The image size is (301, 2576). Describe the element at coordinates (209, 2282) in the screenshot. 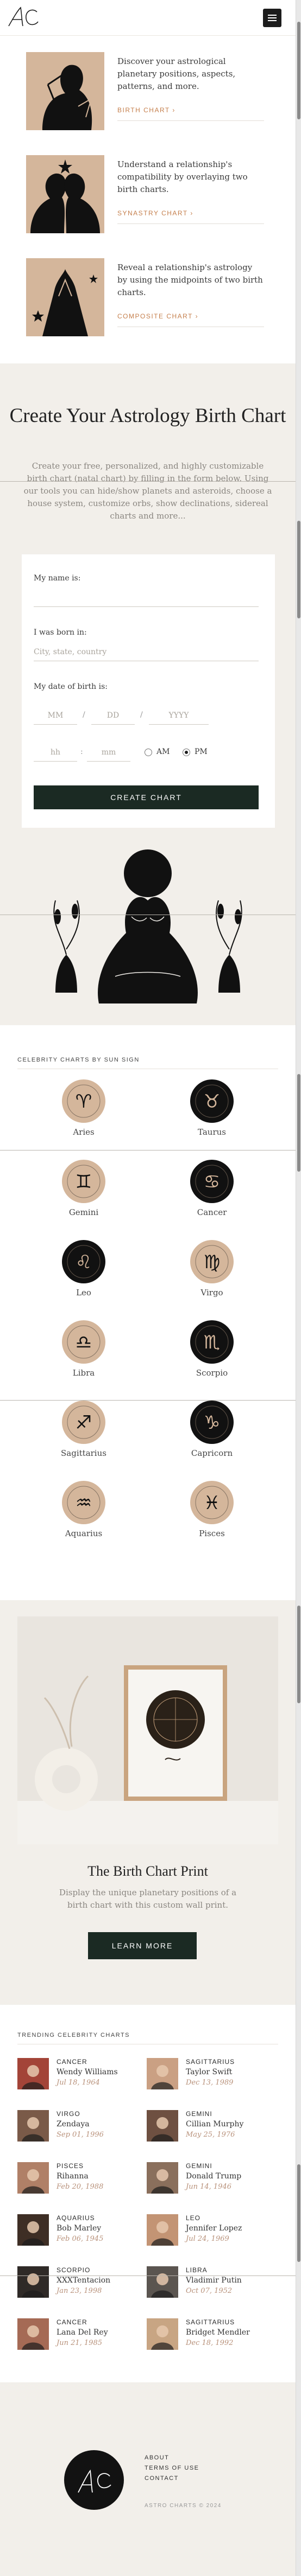

I see `celebrity-card: LIBRA Vladimir Putin Oct 07, 1952` at that location.